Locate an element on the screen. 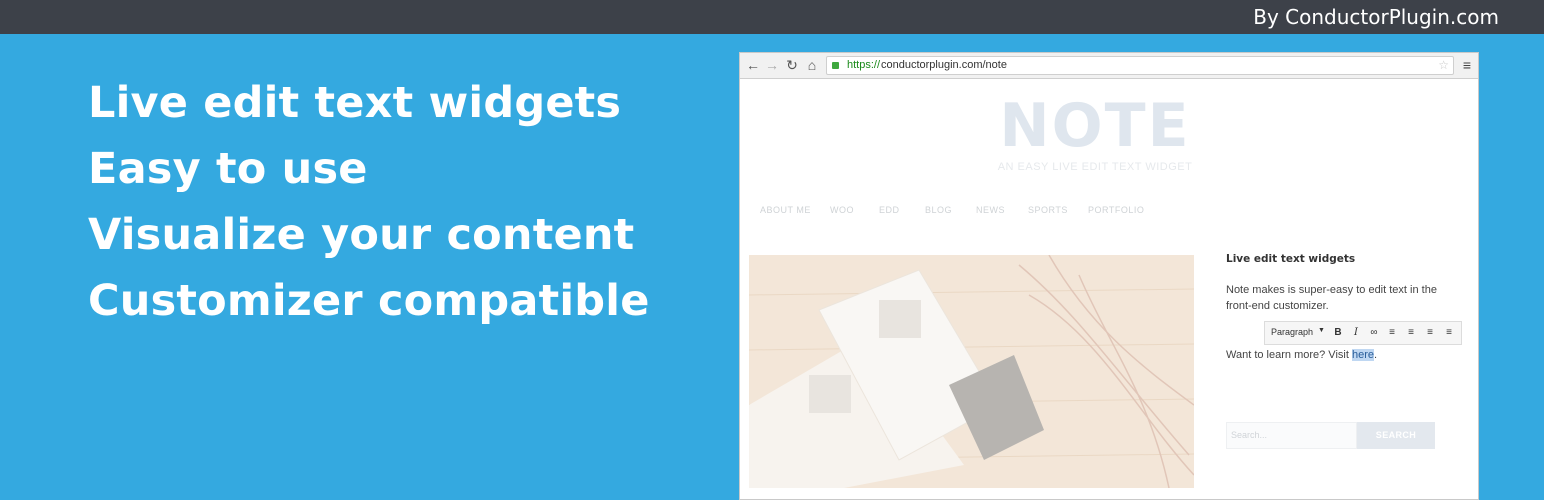  bookmark-star-icon: ☆ is located at coordinates (1443, 65).